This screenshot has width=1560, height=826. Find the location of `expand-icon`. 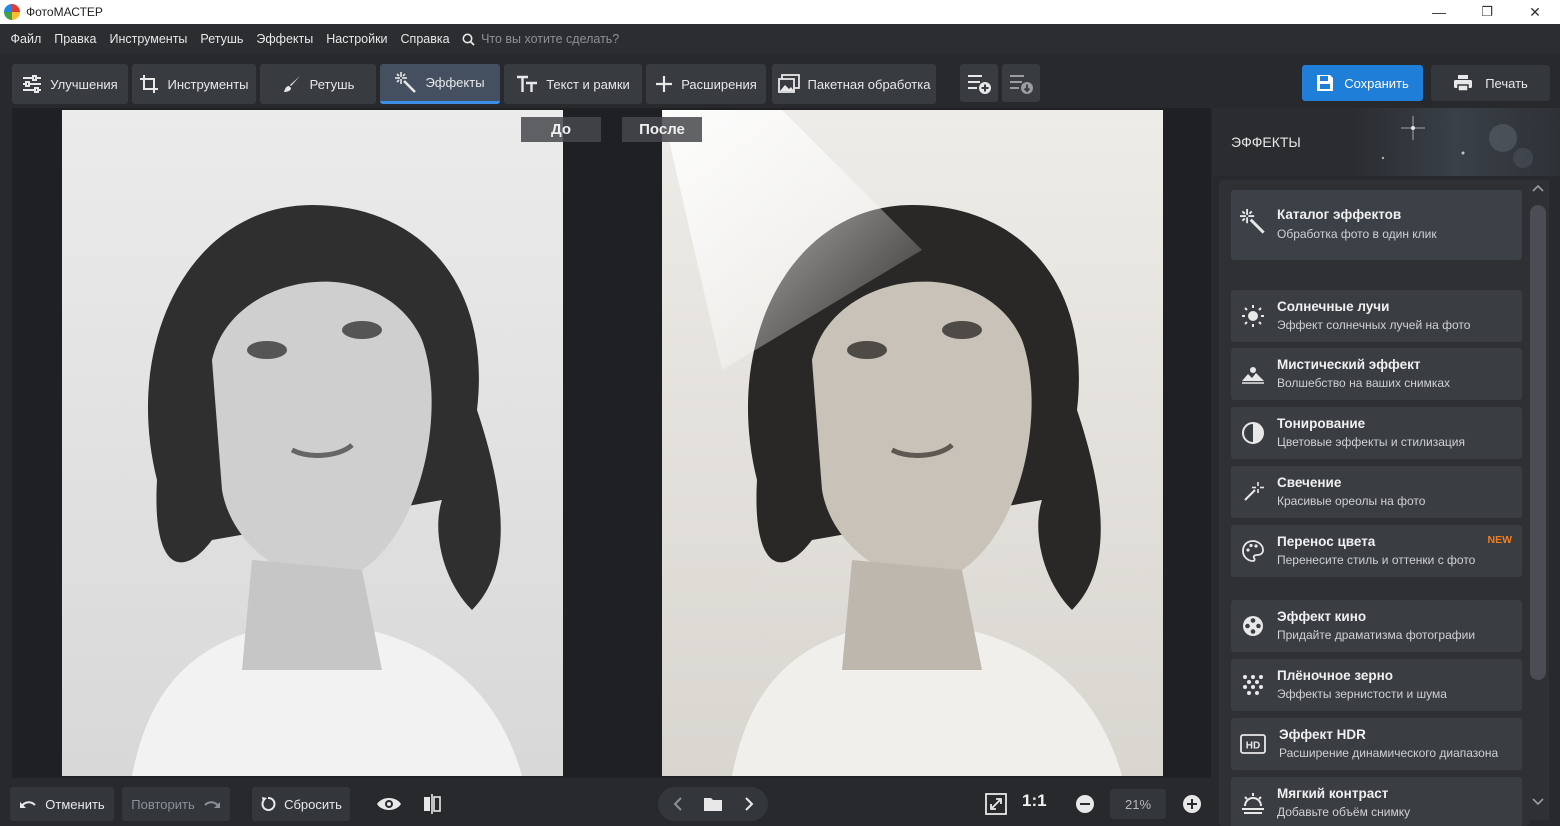

expand-icon is located at coordinates (996, 804).